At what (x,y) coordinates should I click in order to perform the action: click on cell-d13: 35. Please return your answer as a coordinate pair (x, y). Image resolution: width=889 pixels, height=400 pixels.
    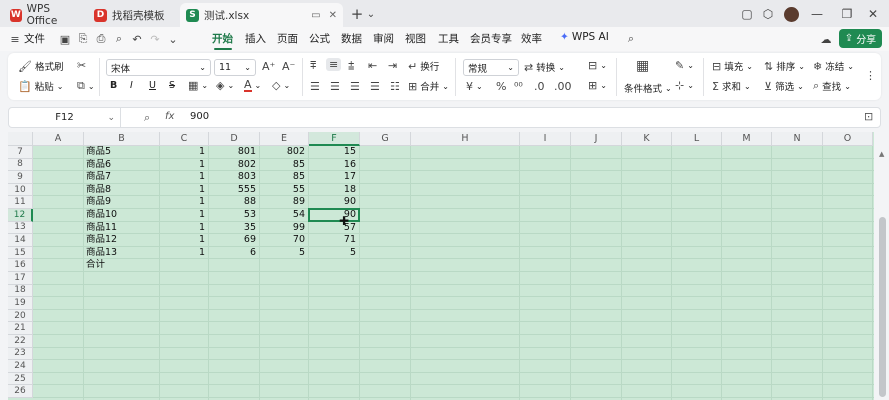
    Looking at the image, I should click on (234, 228).